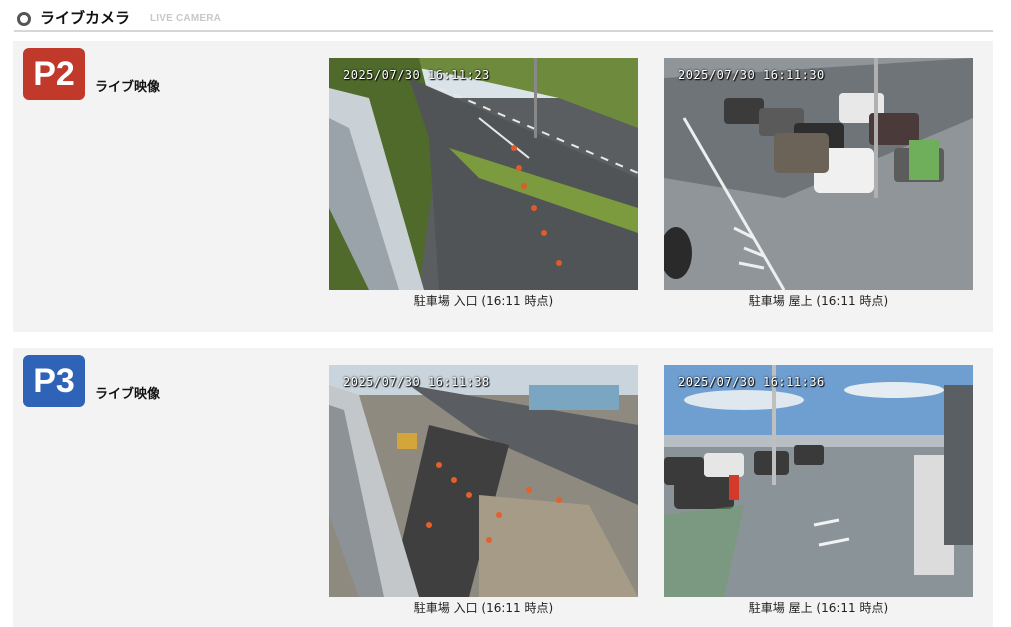  I want to click on camera-feed-rooftop: 2025/07/30 16:11:36, so click(818, 481).